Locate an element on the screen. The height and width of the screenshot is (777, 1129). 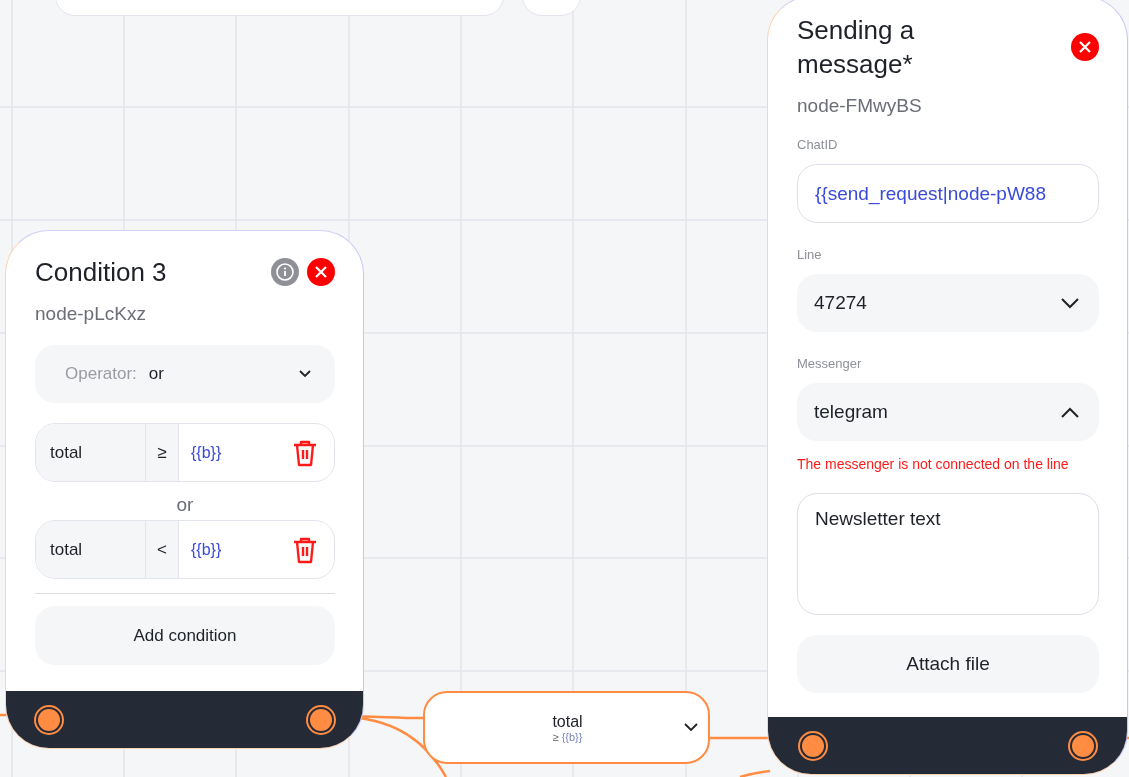
field-label: Line is located at coordinates (810, 254).